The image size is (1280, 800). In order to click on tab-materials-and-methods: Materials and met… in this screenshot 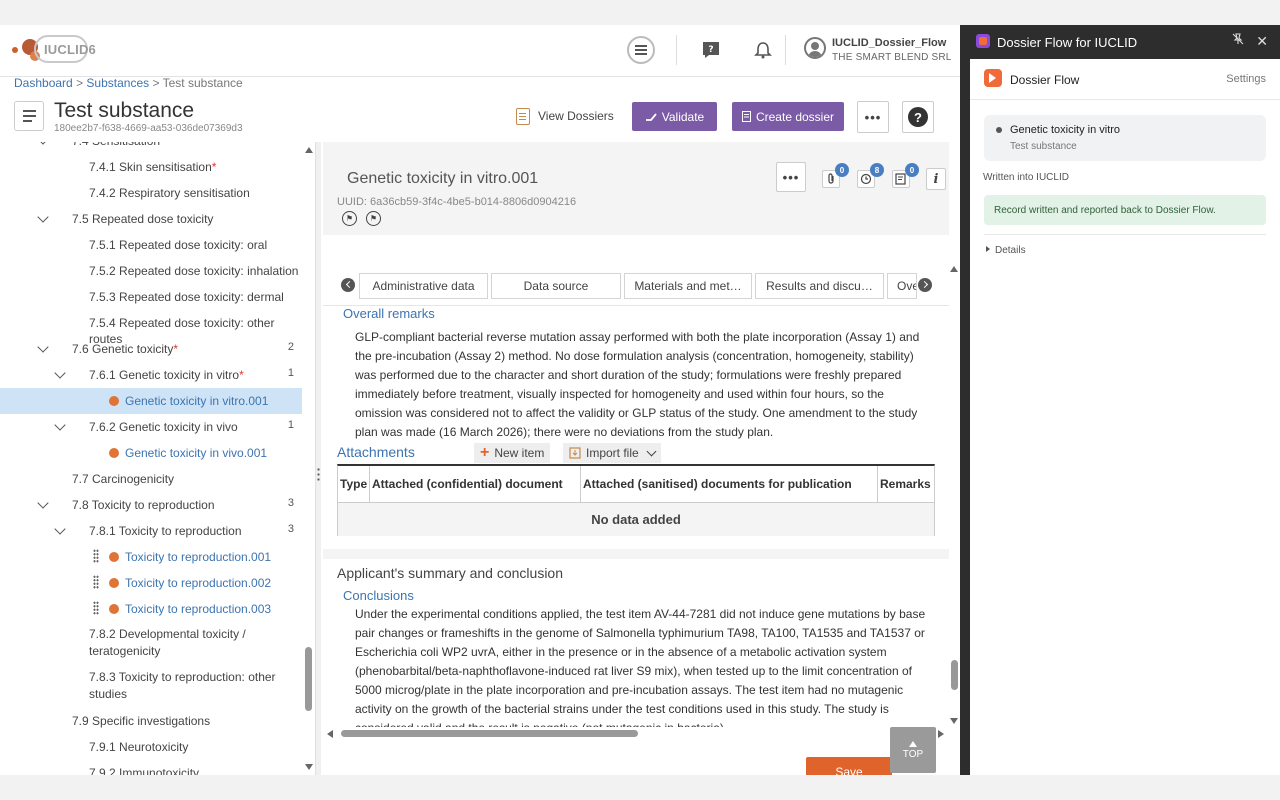, I will do `click(688, 286)`.